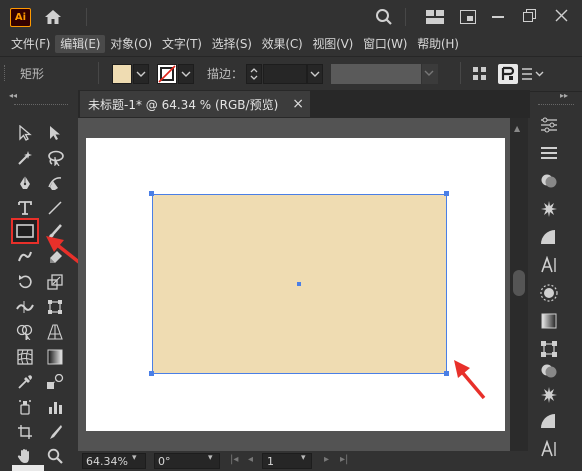 The width and height of the screenshot is (582, 471). What do you see at coordinates (20, 17) in the screenshot?
I see `app-logo: Ai` at bounding box center [20, 17].